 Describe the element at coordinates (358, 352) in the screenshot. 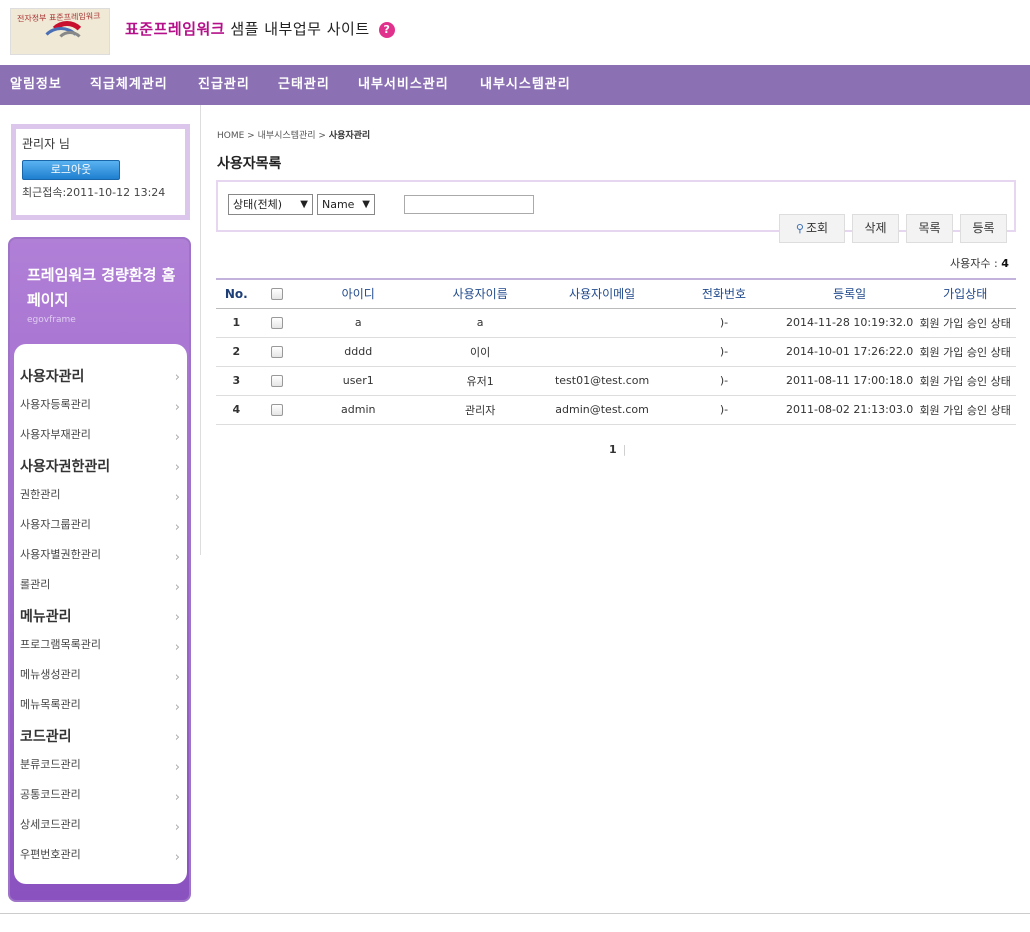

I see `cell-id: dddd` at that location.